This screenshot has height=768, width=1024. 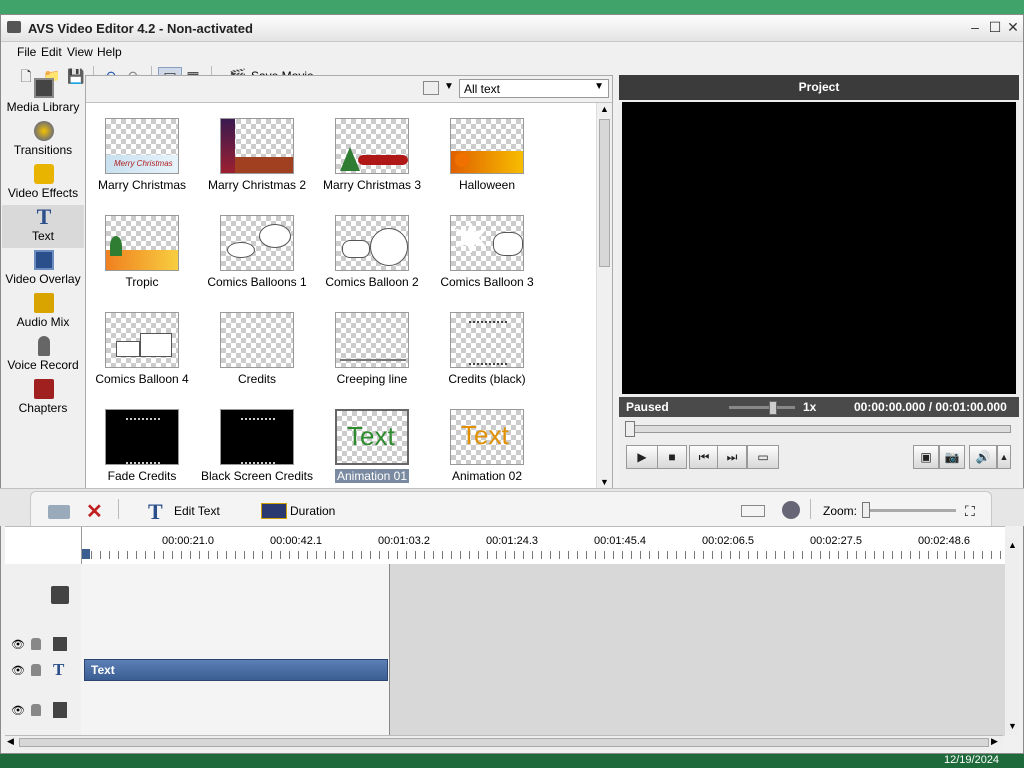 I want to click on thumb-animation-02: Text, so click(x=487, y=437).